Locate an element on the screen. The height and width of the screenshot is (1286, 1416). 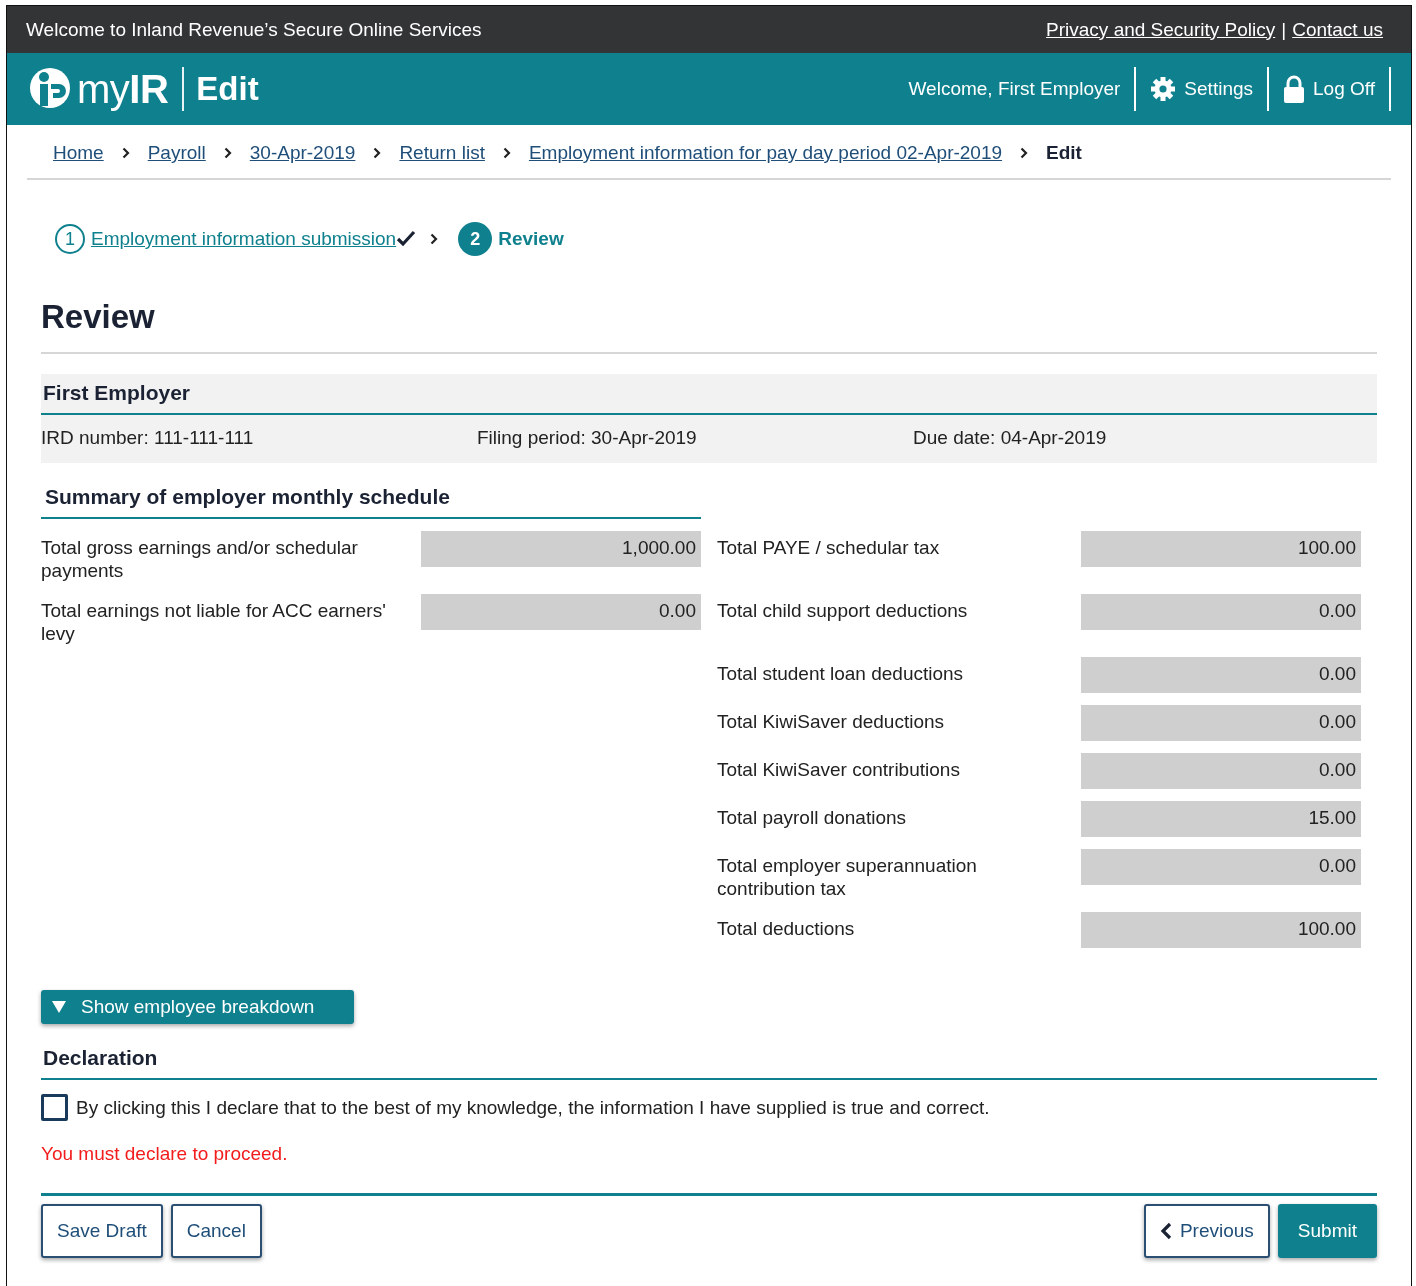
page-title: Review is located at coordinates (709, 326).